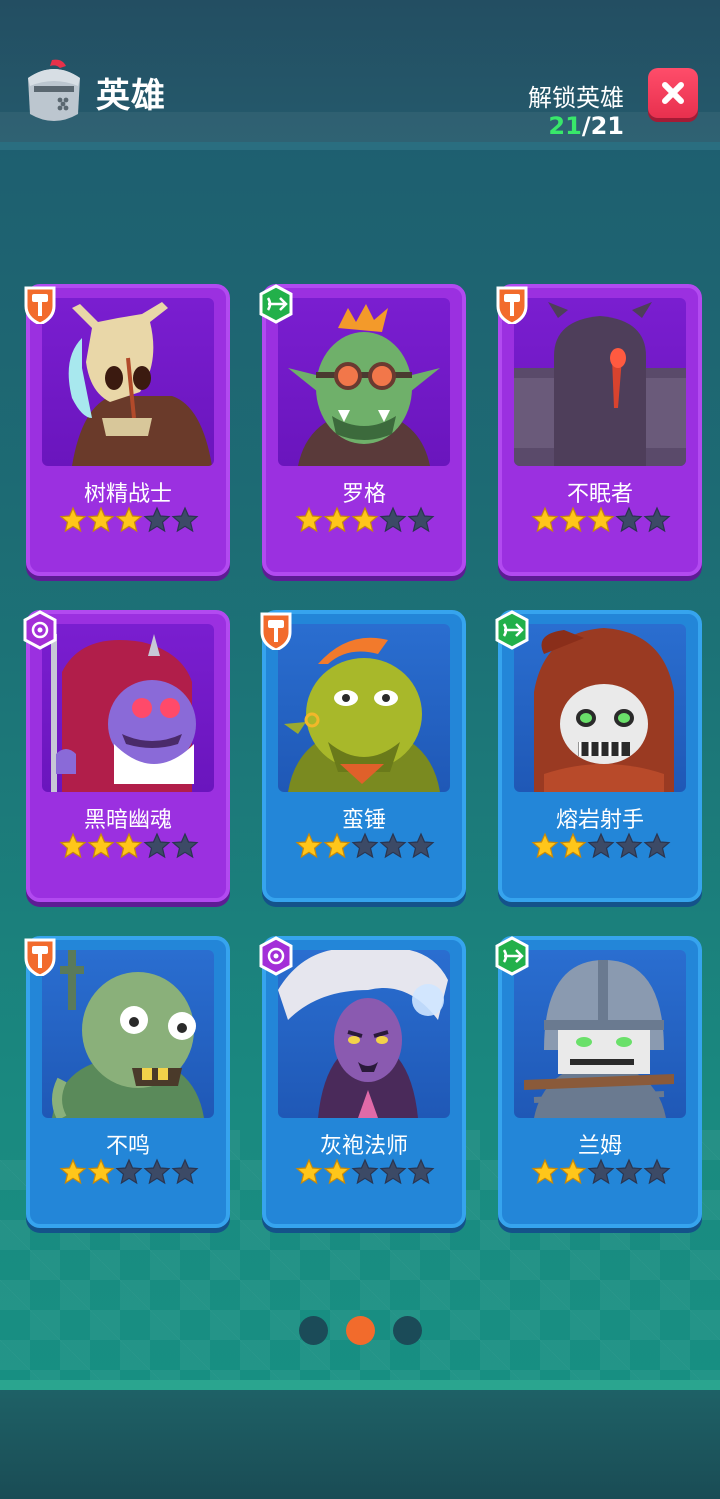  Describe the element at coordinates (360, 1385) in the screenshot. I see `footer-divider` at that location.